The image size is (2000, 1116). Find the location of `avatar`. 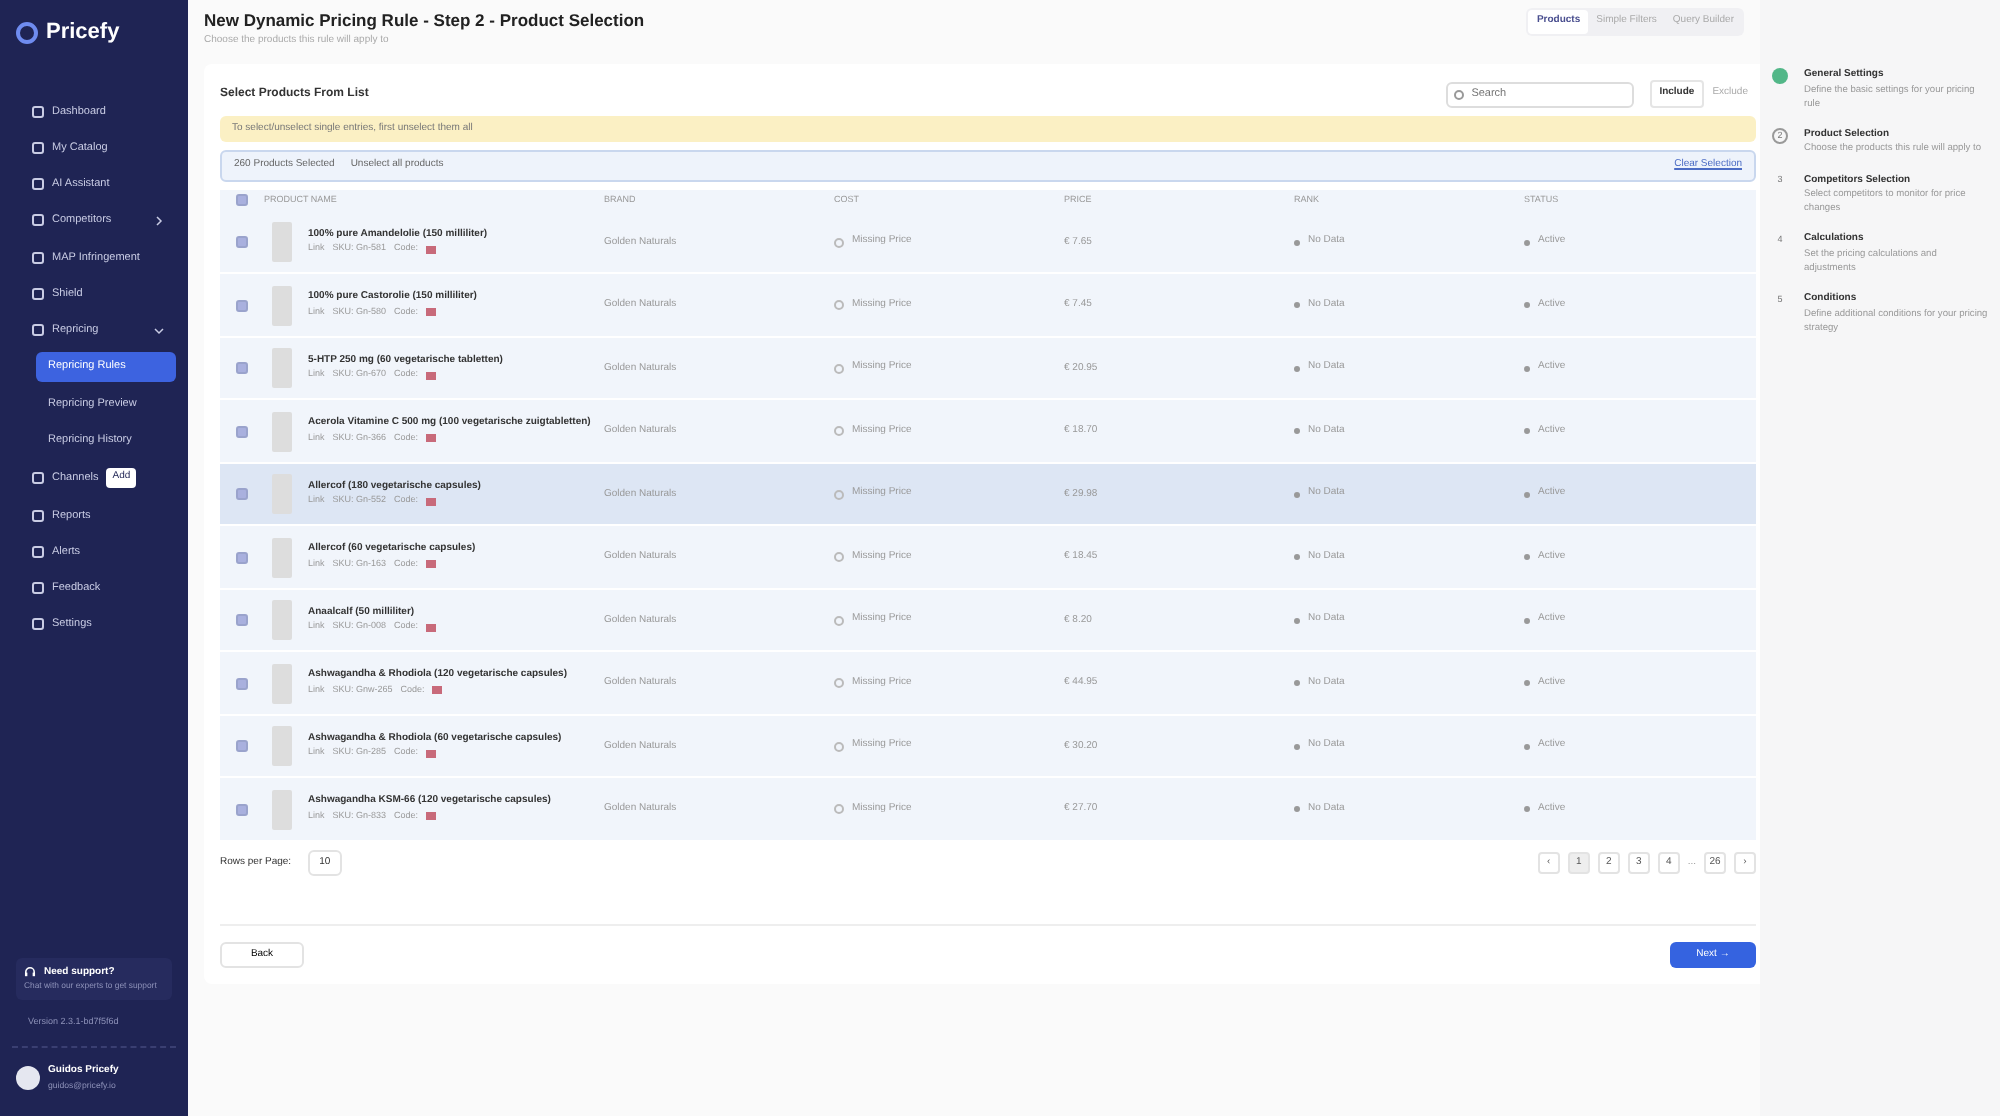

avatar is located at coordinates (28, 1078).